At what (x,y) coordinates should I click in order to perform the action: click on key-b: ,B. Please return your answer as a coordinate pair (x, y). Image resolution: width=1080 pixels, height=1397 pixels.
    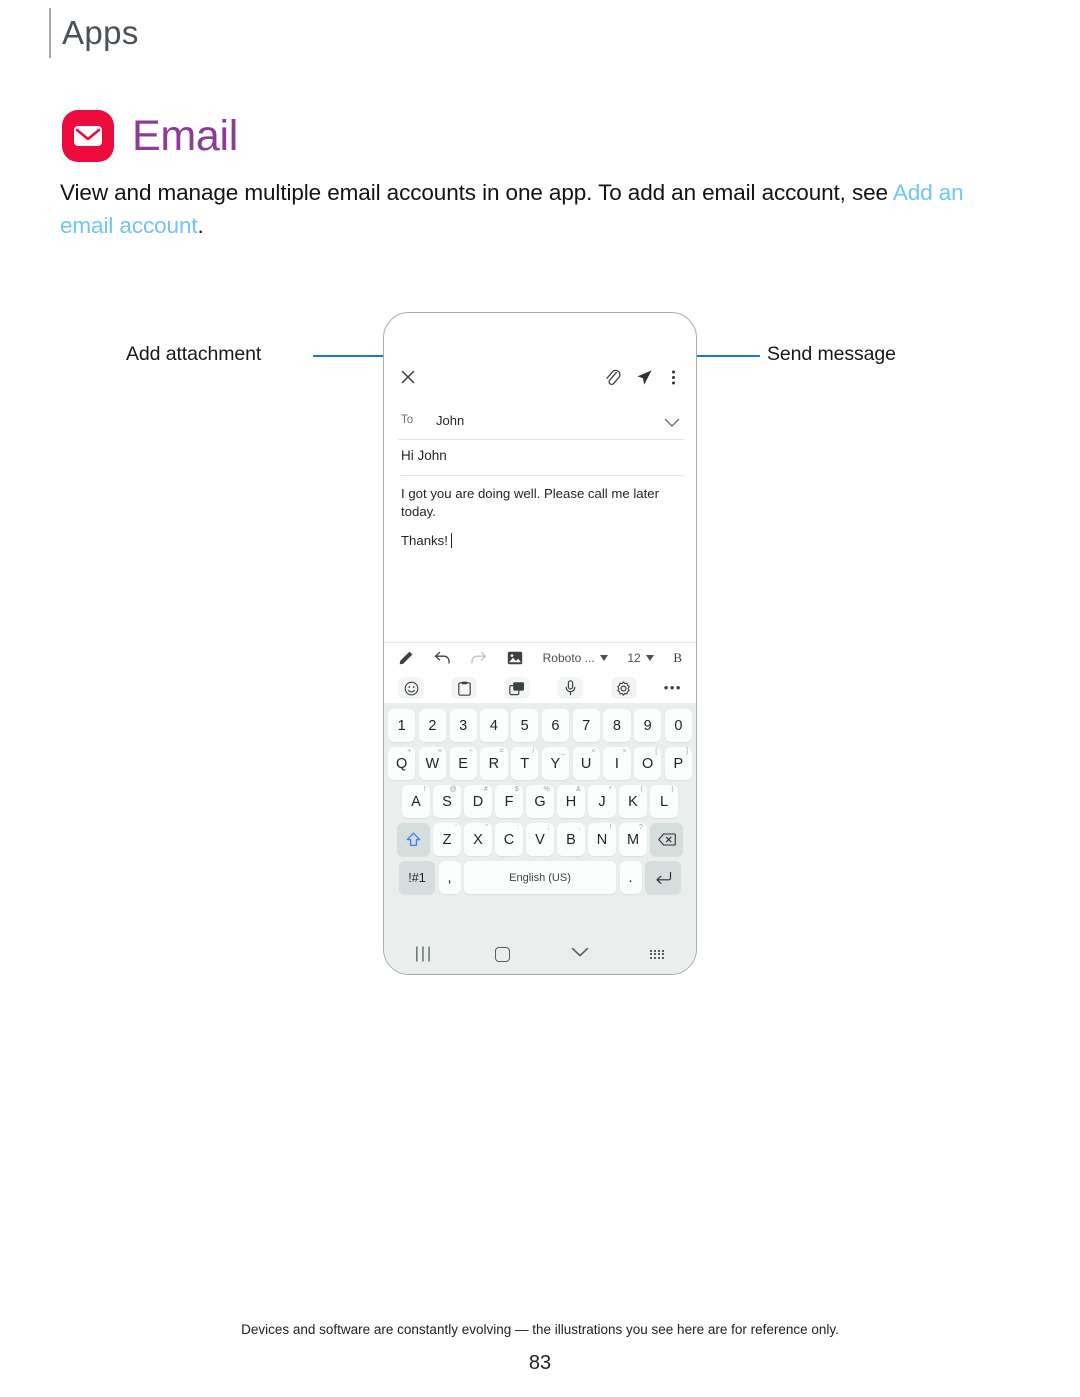
    Looking at the image, I should click on (571, 839).